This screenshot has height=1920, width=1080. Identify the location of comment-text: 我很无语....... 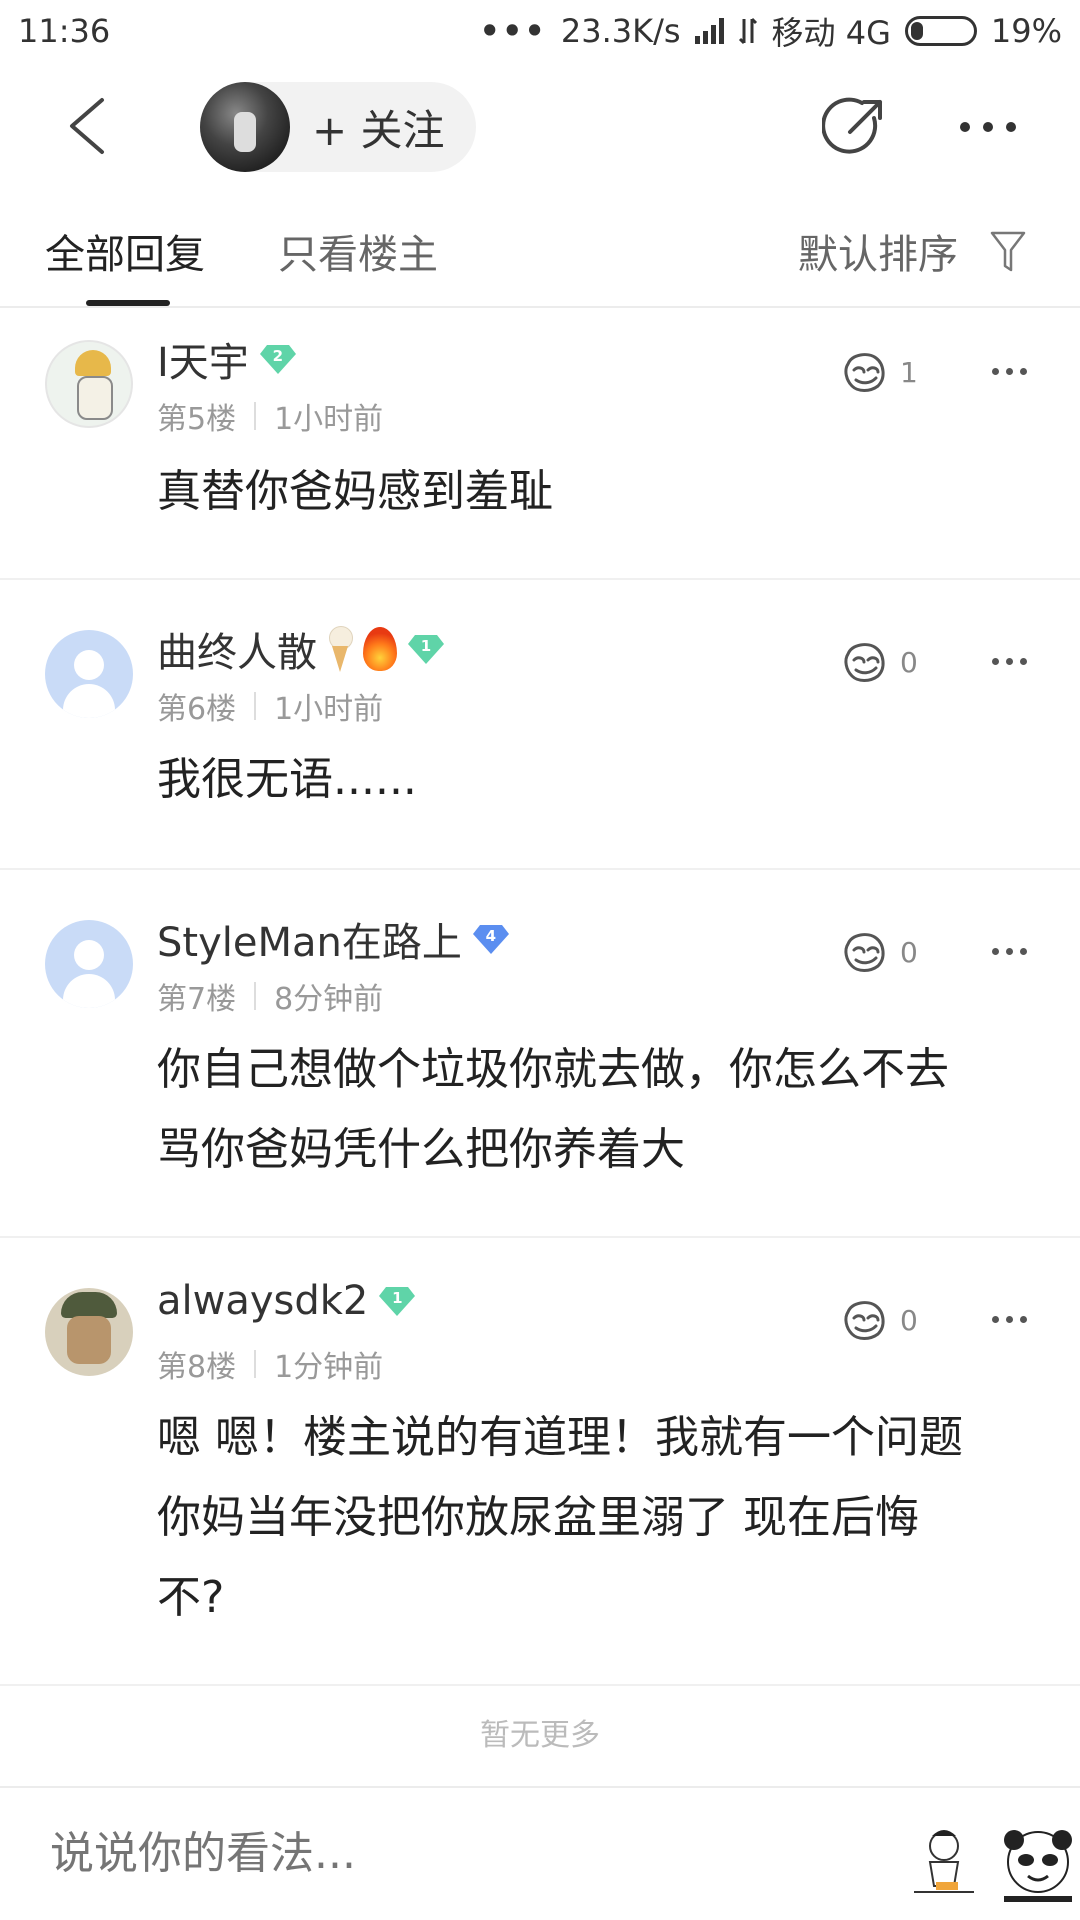
(287, 779).